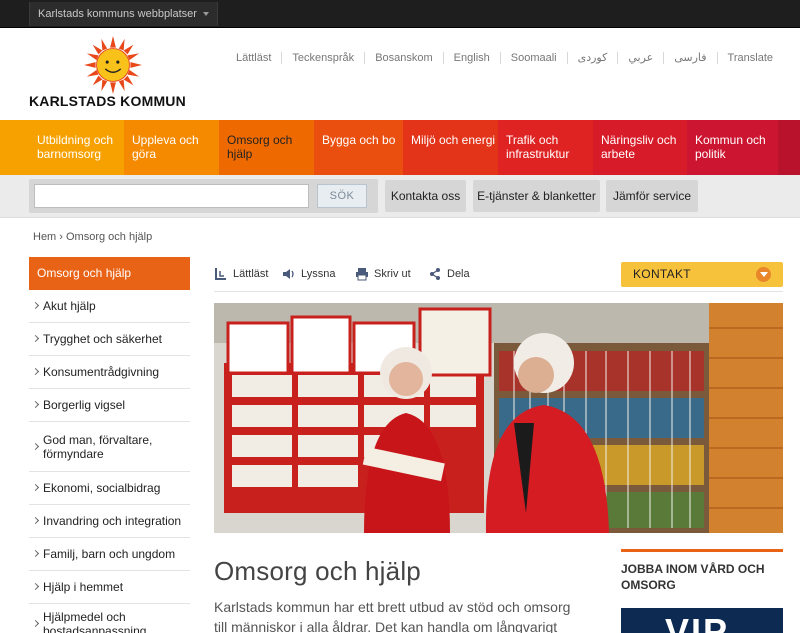 The image size is (800, 633). I want to click on print-button: Skriv ut, so click(383, 274).